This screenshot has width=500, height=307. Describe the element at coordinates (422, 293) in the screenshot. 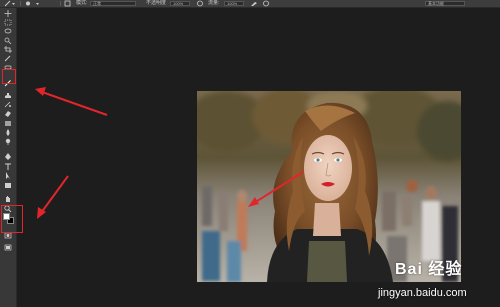

I see `watermark-url: jingyan.baidu.com` at that location.